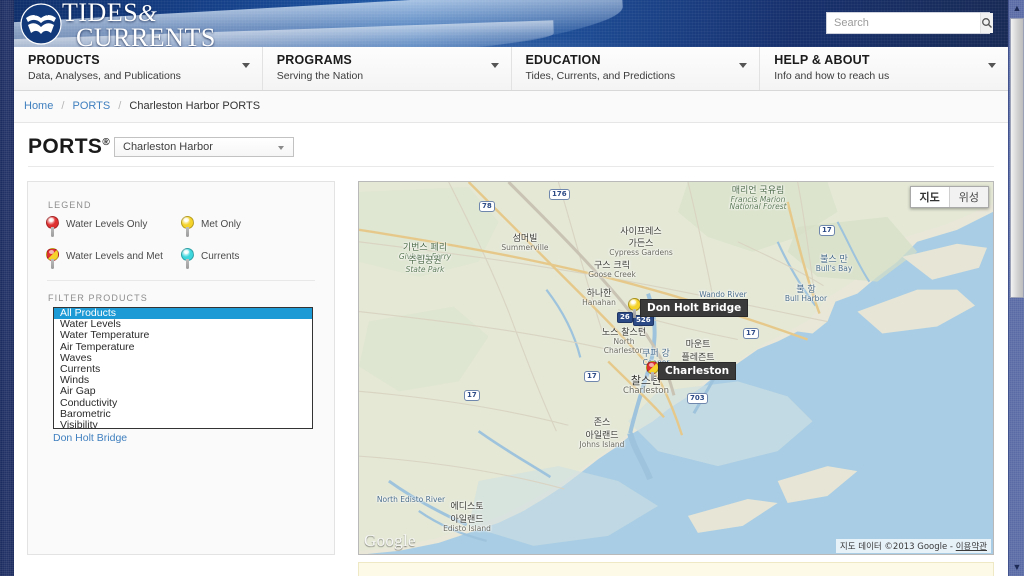 This screenshot has height=576, width=1024. Describe the element at coordinates (106, 142) in the screenshot. I see `registered-mark: ®` at that location.